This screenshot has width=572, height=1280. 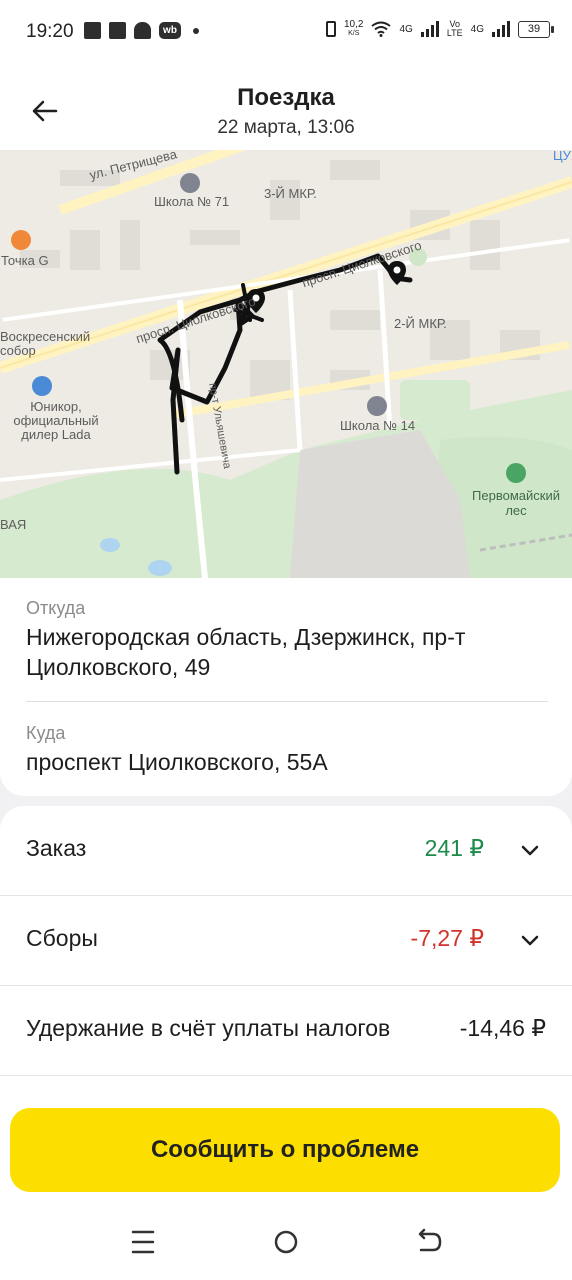 I want to click on speed-unit: K/S, so click(x=354, y=33).